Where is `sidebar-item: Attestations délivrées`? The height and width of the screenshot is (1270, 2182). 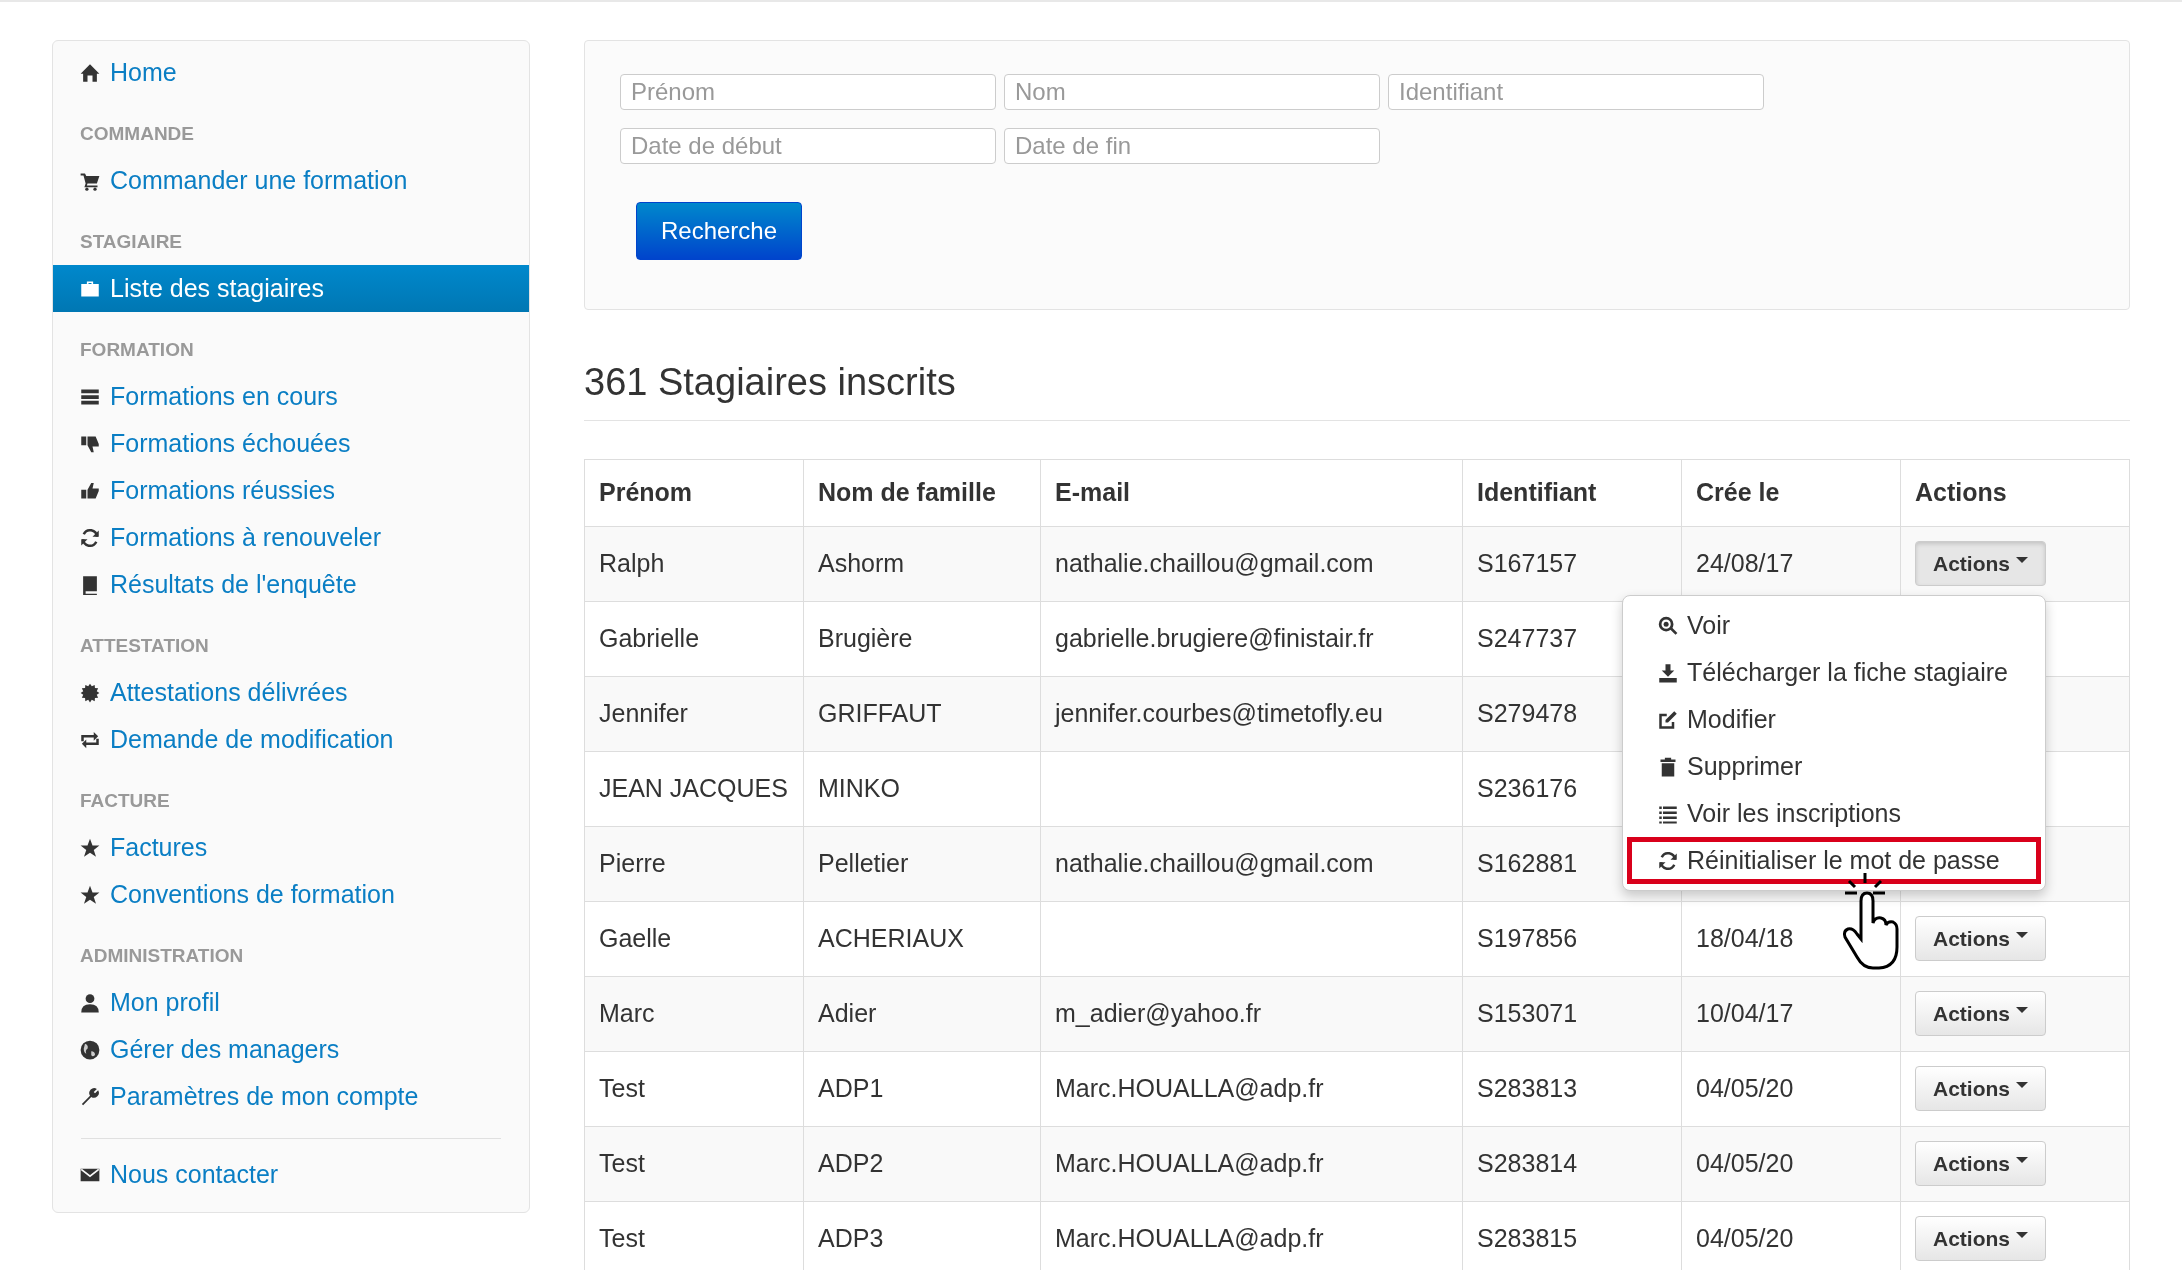
sidebar-item: Attestations délivrées is located at coordinates (291, 692).